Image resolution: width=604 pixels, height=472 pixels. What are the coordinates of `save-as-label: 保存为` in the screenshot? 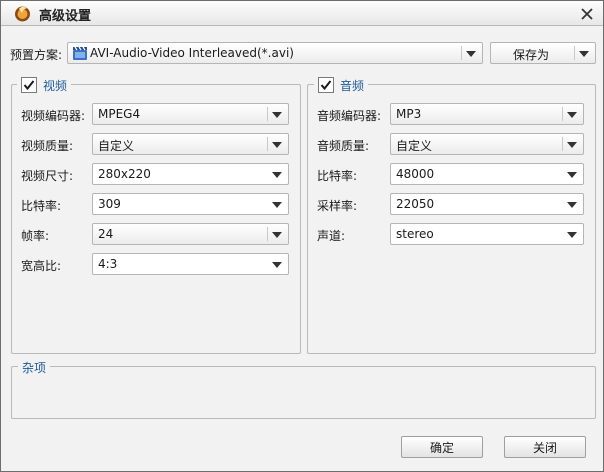 It's located at (531, 55).